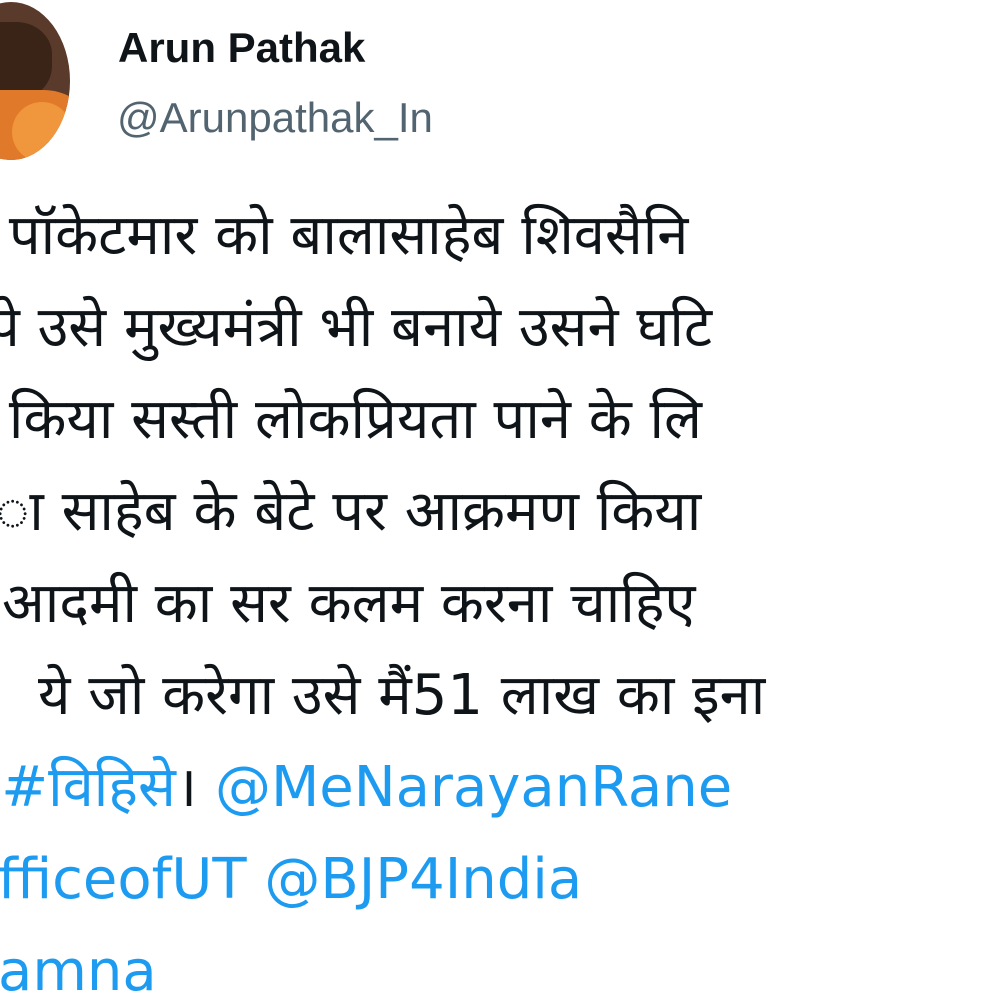 The height and width of the screenshot is (1000, 1000). I want to click on tweet-line-3: r किया सस्ती लोकप्रियता पाने के लि, so click(351, 419).